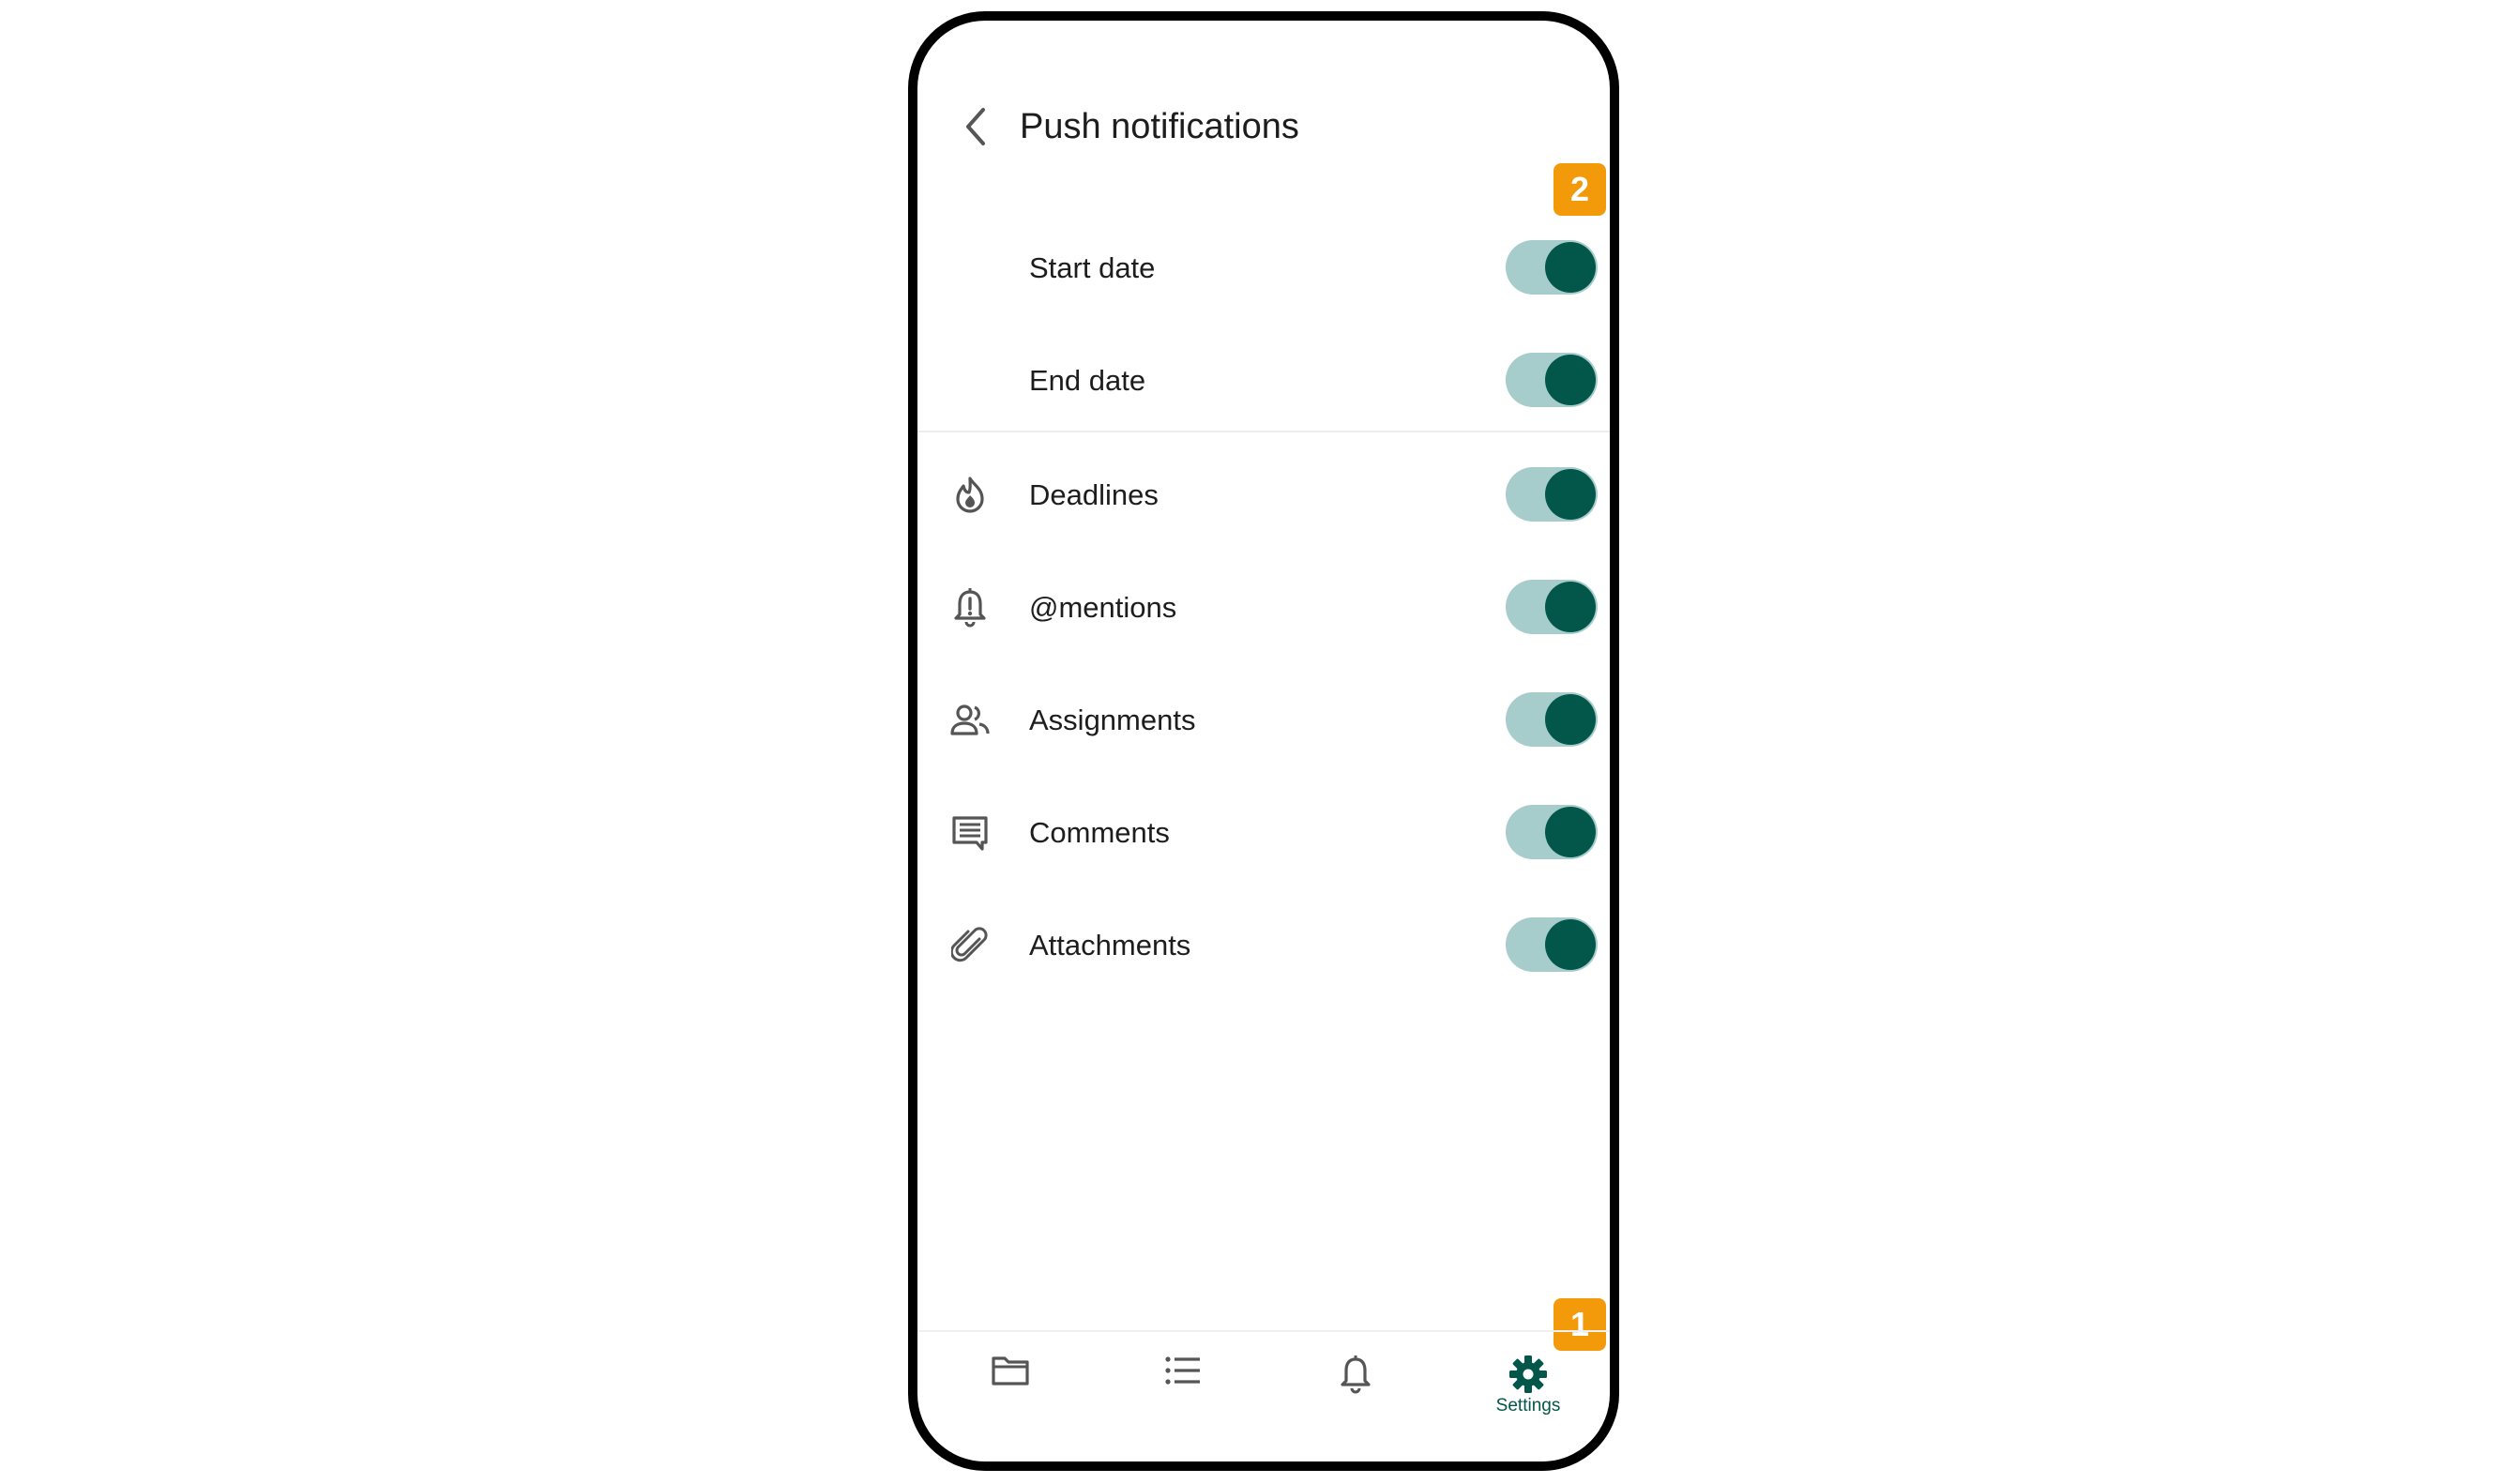  What do you see at coordinates (1011, 1371) in the screenshot?
I see `folder-icon` at bounding box center [1011, 1371].